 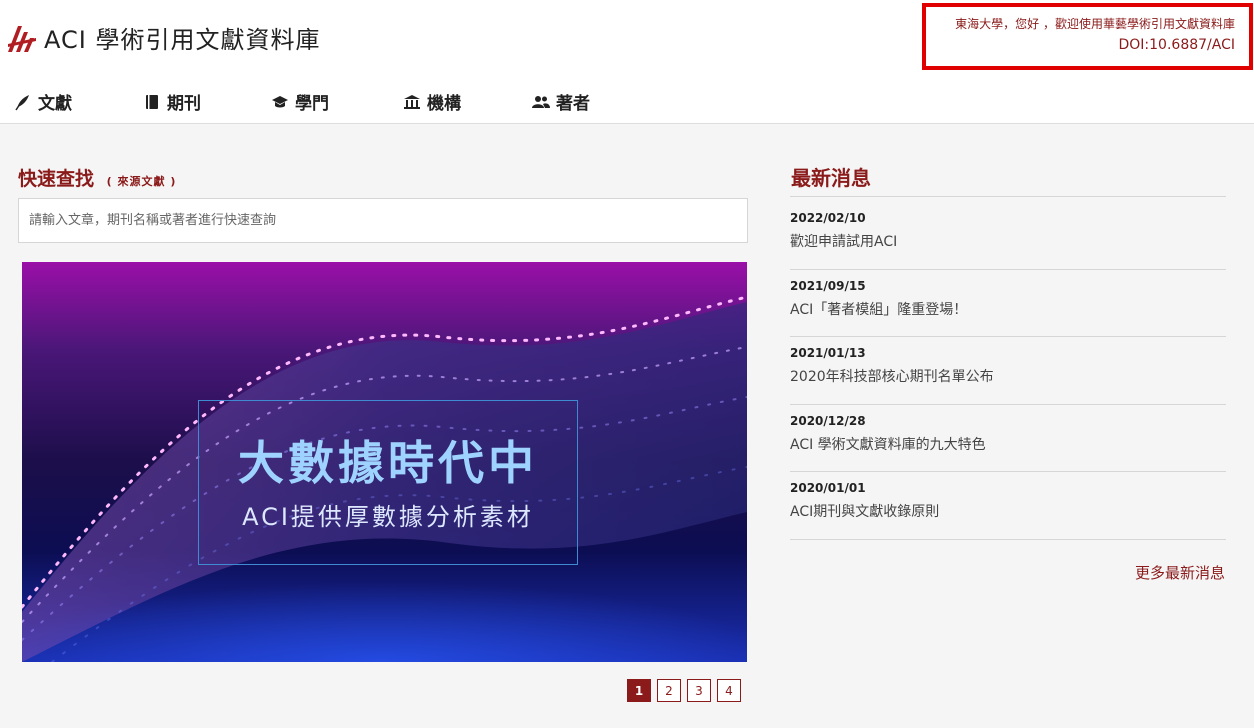 I want to click on nav-item-label: 期刊, so click(x=184, y=104).